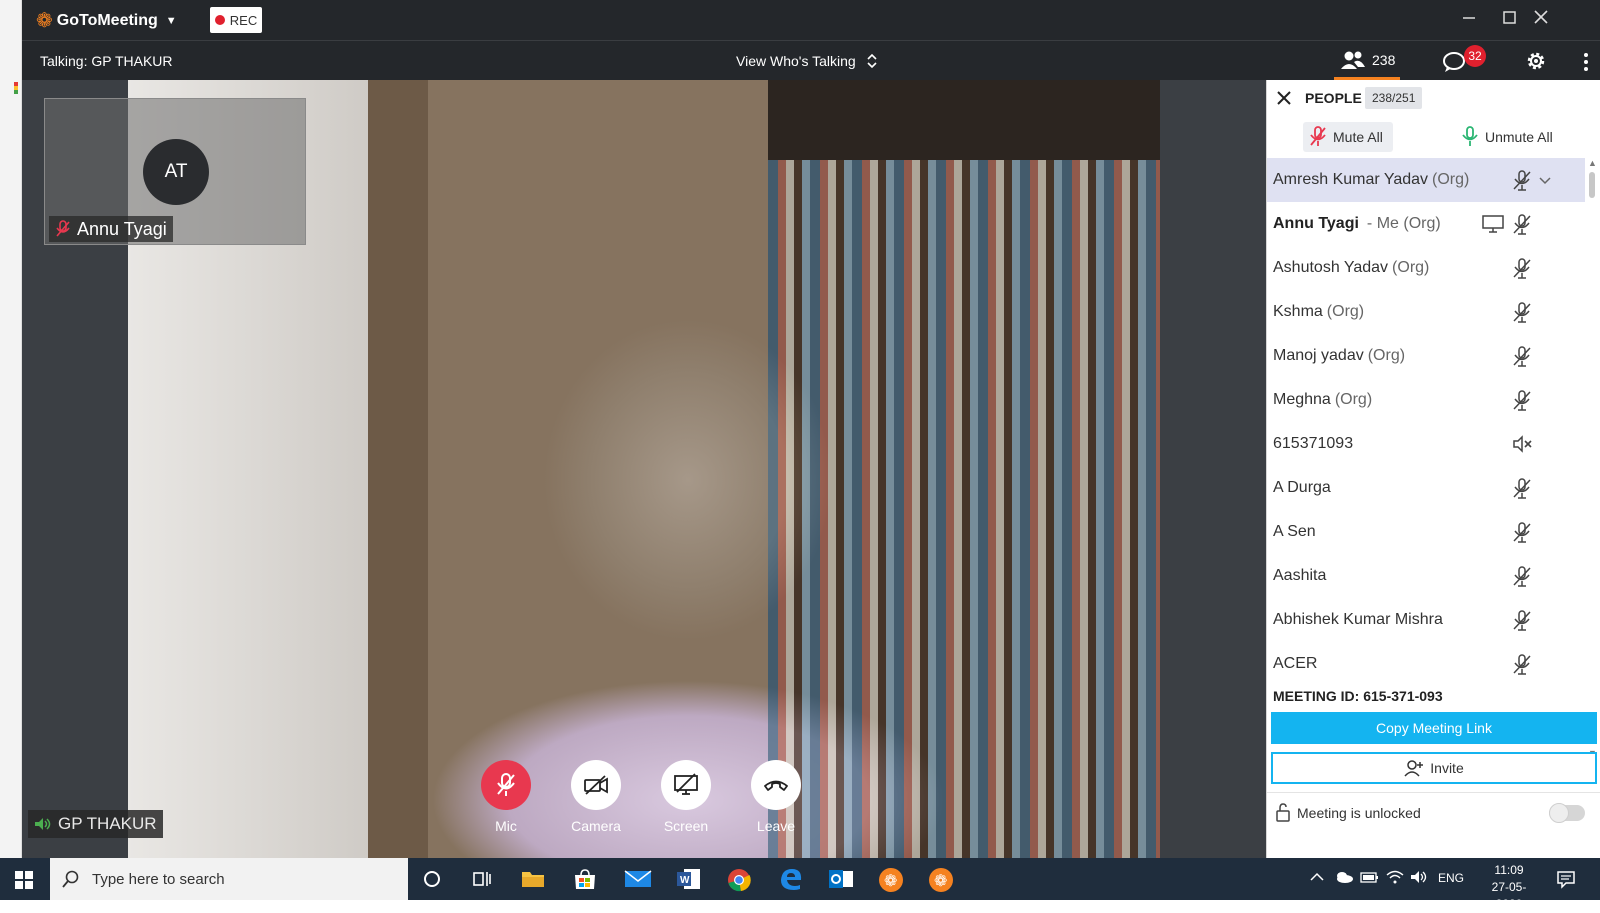 The width and height of the screenshot is (1600, 913). Describe the element at coordinates (1318, 136) in the screenshot. I see `mic-muted-icon` at that location.